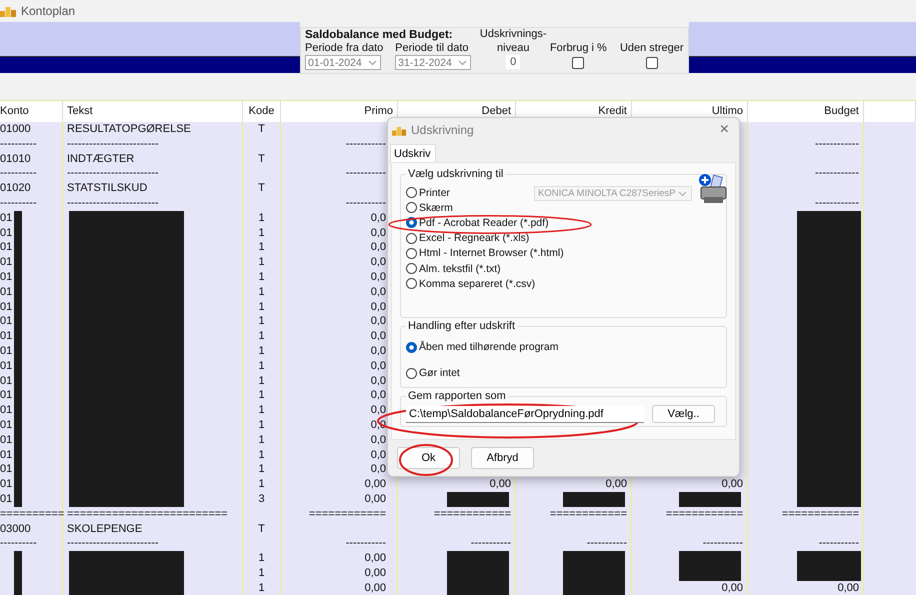 The image size is (916, 595). Describe the element at coordinates (838, 544) in the screenshot. I see `budget-cell: -----------` at that location.